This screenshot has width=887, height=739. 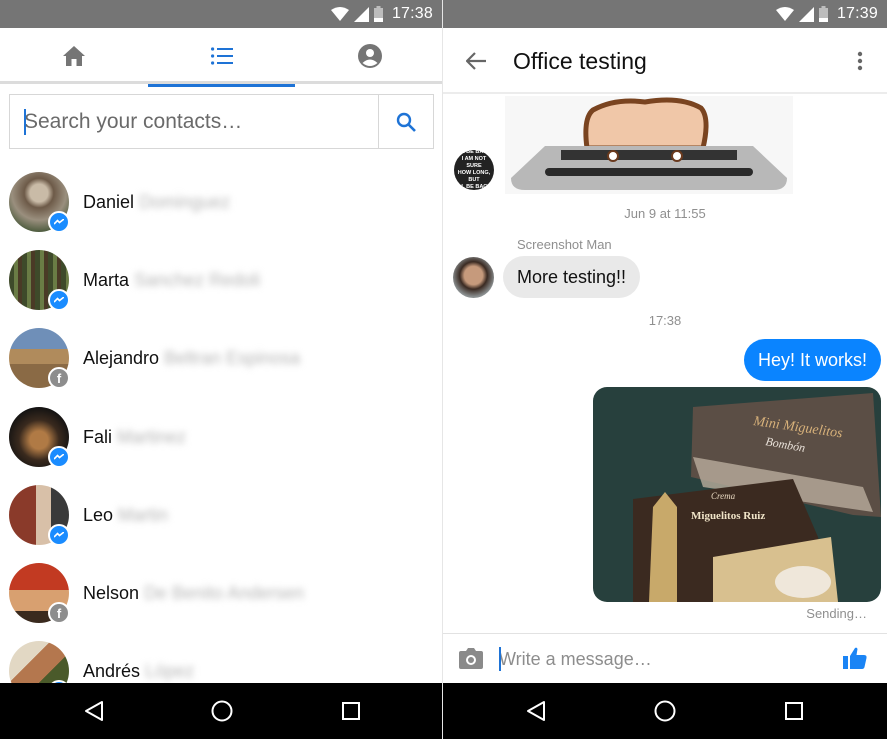 I want to click on chat-header: Office testing, so click(x=665, y=61).